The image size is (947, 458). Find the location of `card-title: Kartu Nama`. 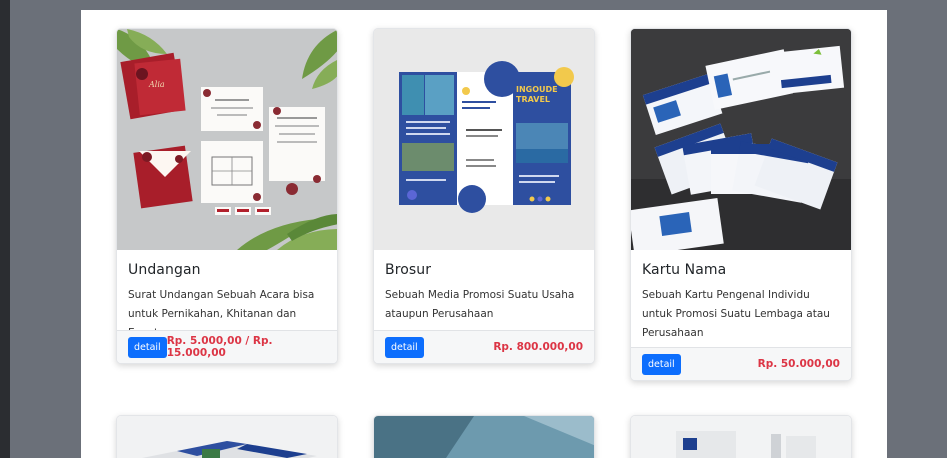

card-title: Kartu Nama is located at coordinates (684, 270).